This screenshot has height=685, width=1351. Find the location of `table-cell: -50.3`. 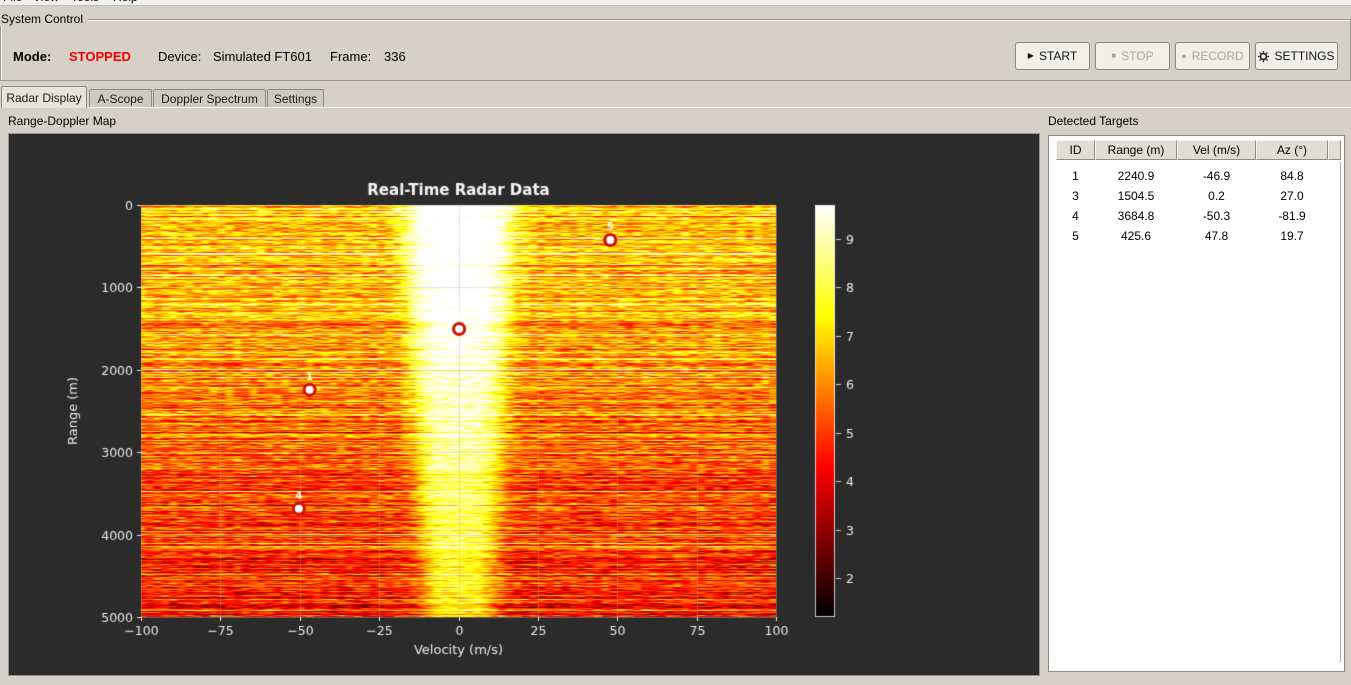

table-cell: -50.3 is located at coordinates (1216, 216).